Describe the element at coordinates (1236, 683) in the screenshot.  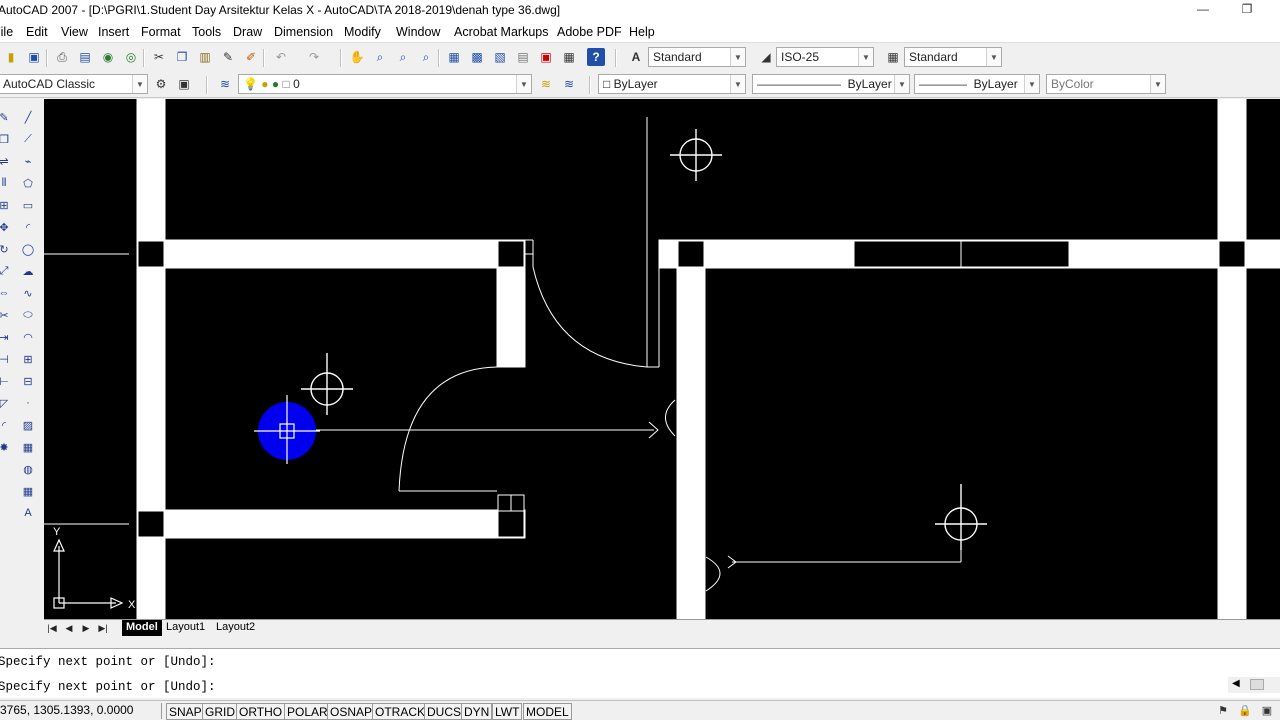
I see `scroll-left-icon: ◀` at that location.